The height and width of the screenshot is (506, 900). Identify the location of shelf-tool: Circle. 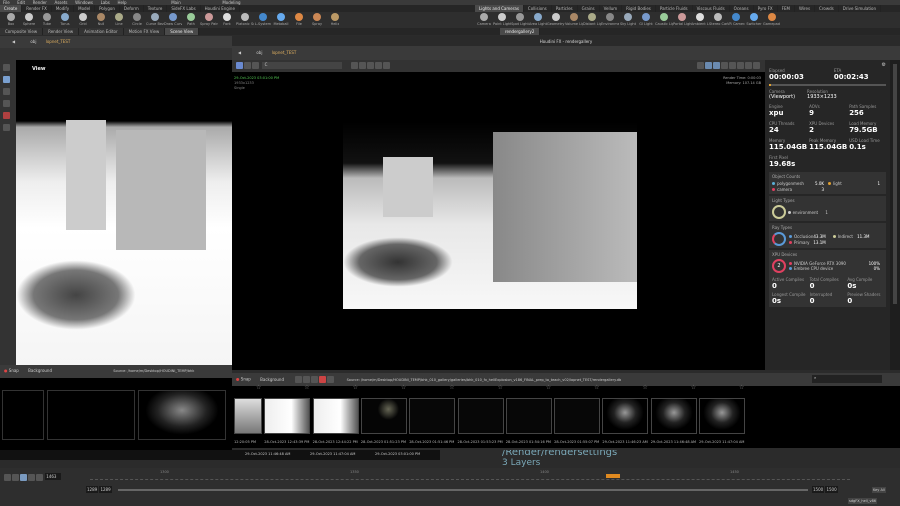
(137, 19).